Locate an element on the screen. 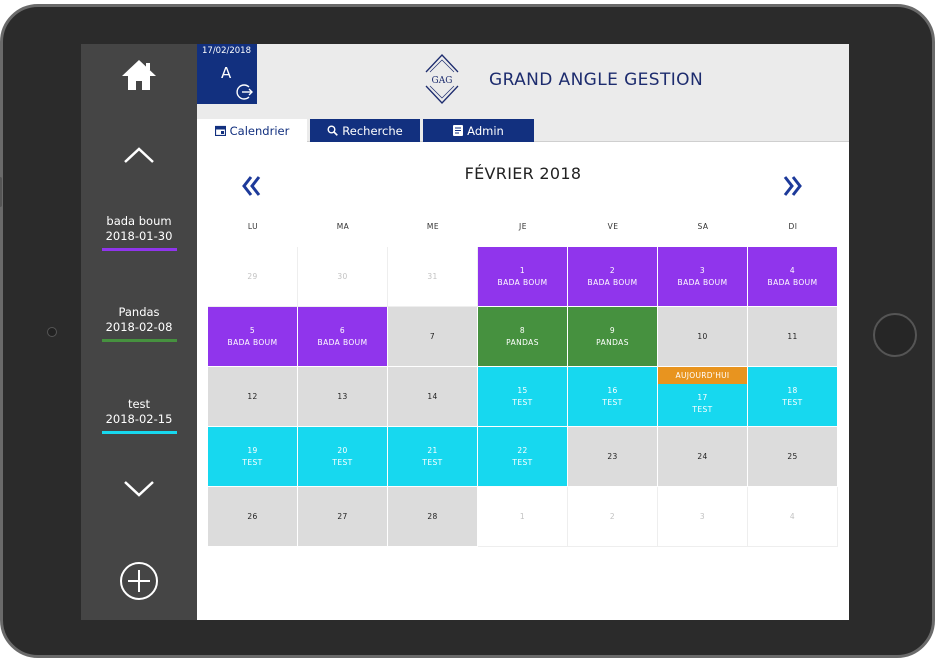 This screenshot has height=660, width=937. calendar-day-cell: 26 is located at coordinates (253, 517).